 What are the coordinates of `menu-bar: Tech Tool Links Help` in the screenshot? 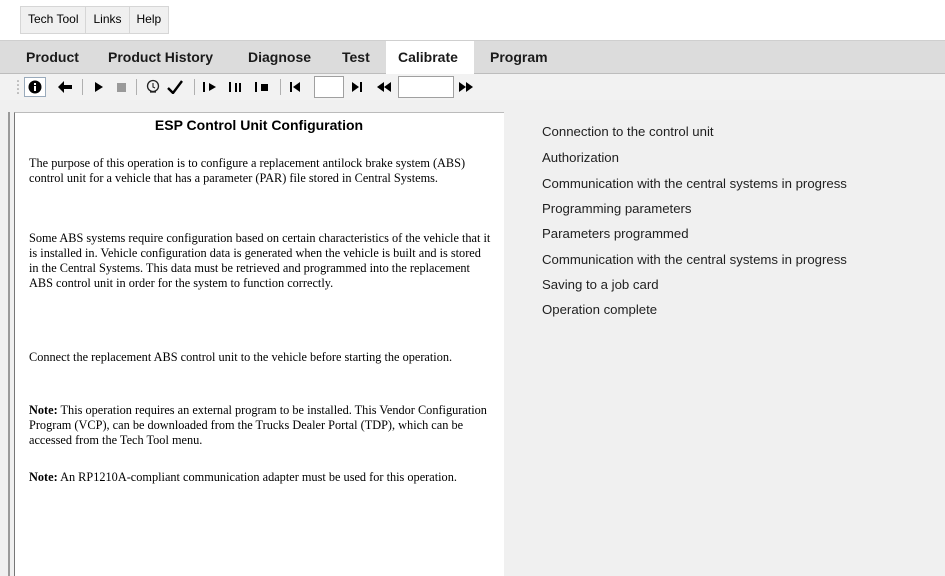 It's located at (472, 20).